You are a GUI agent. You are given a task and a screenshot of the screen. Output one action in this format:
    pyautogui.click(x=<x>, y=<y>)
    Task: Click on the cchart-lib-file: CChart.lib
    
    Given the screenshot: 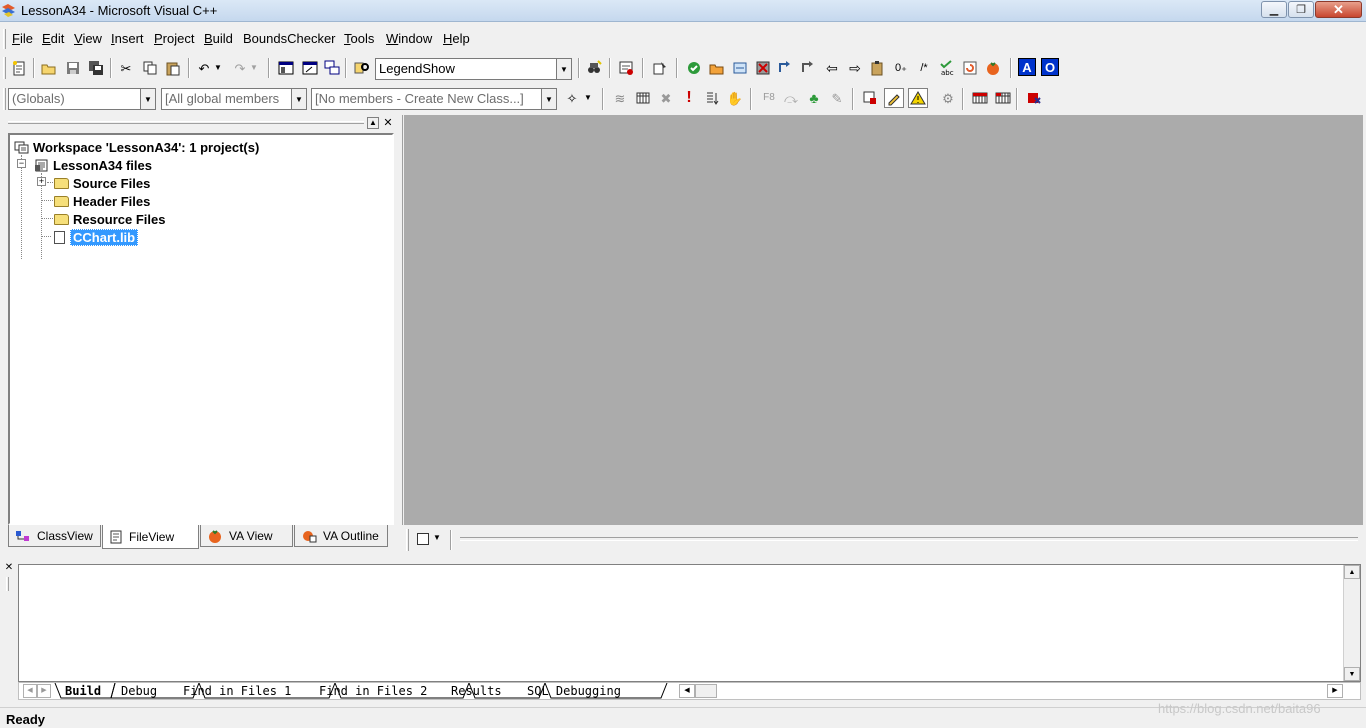 What is the action you would take?
    pyautogui.click(x=95, y=237)
    